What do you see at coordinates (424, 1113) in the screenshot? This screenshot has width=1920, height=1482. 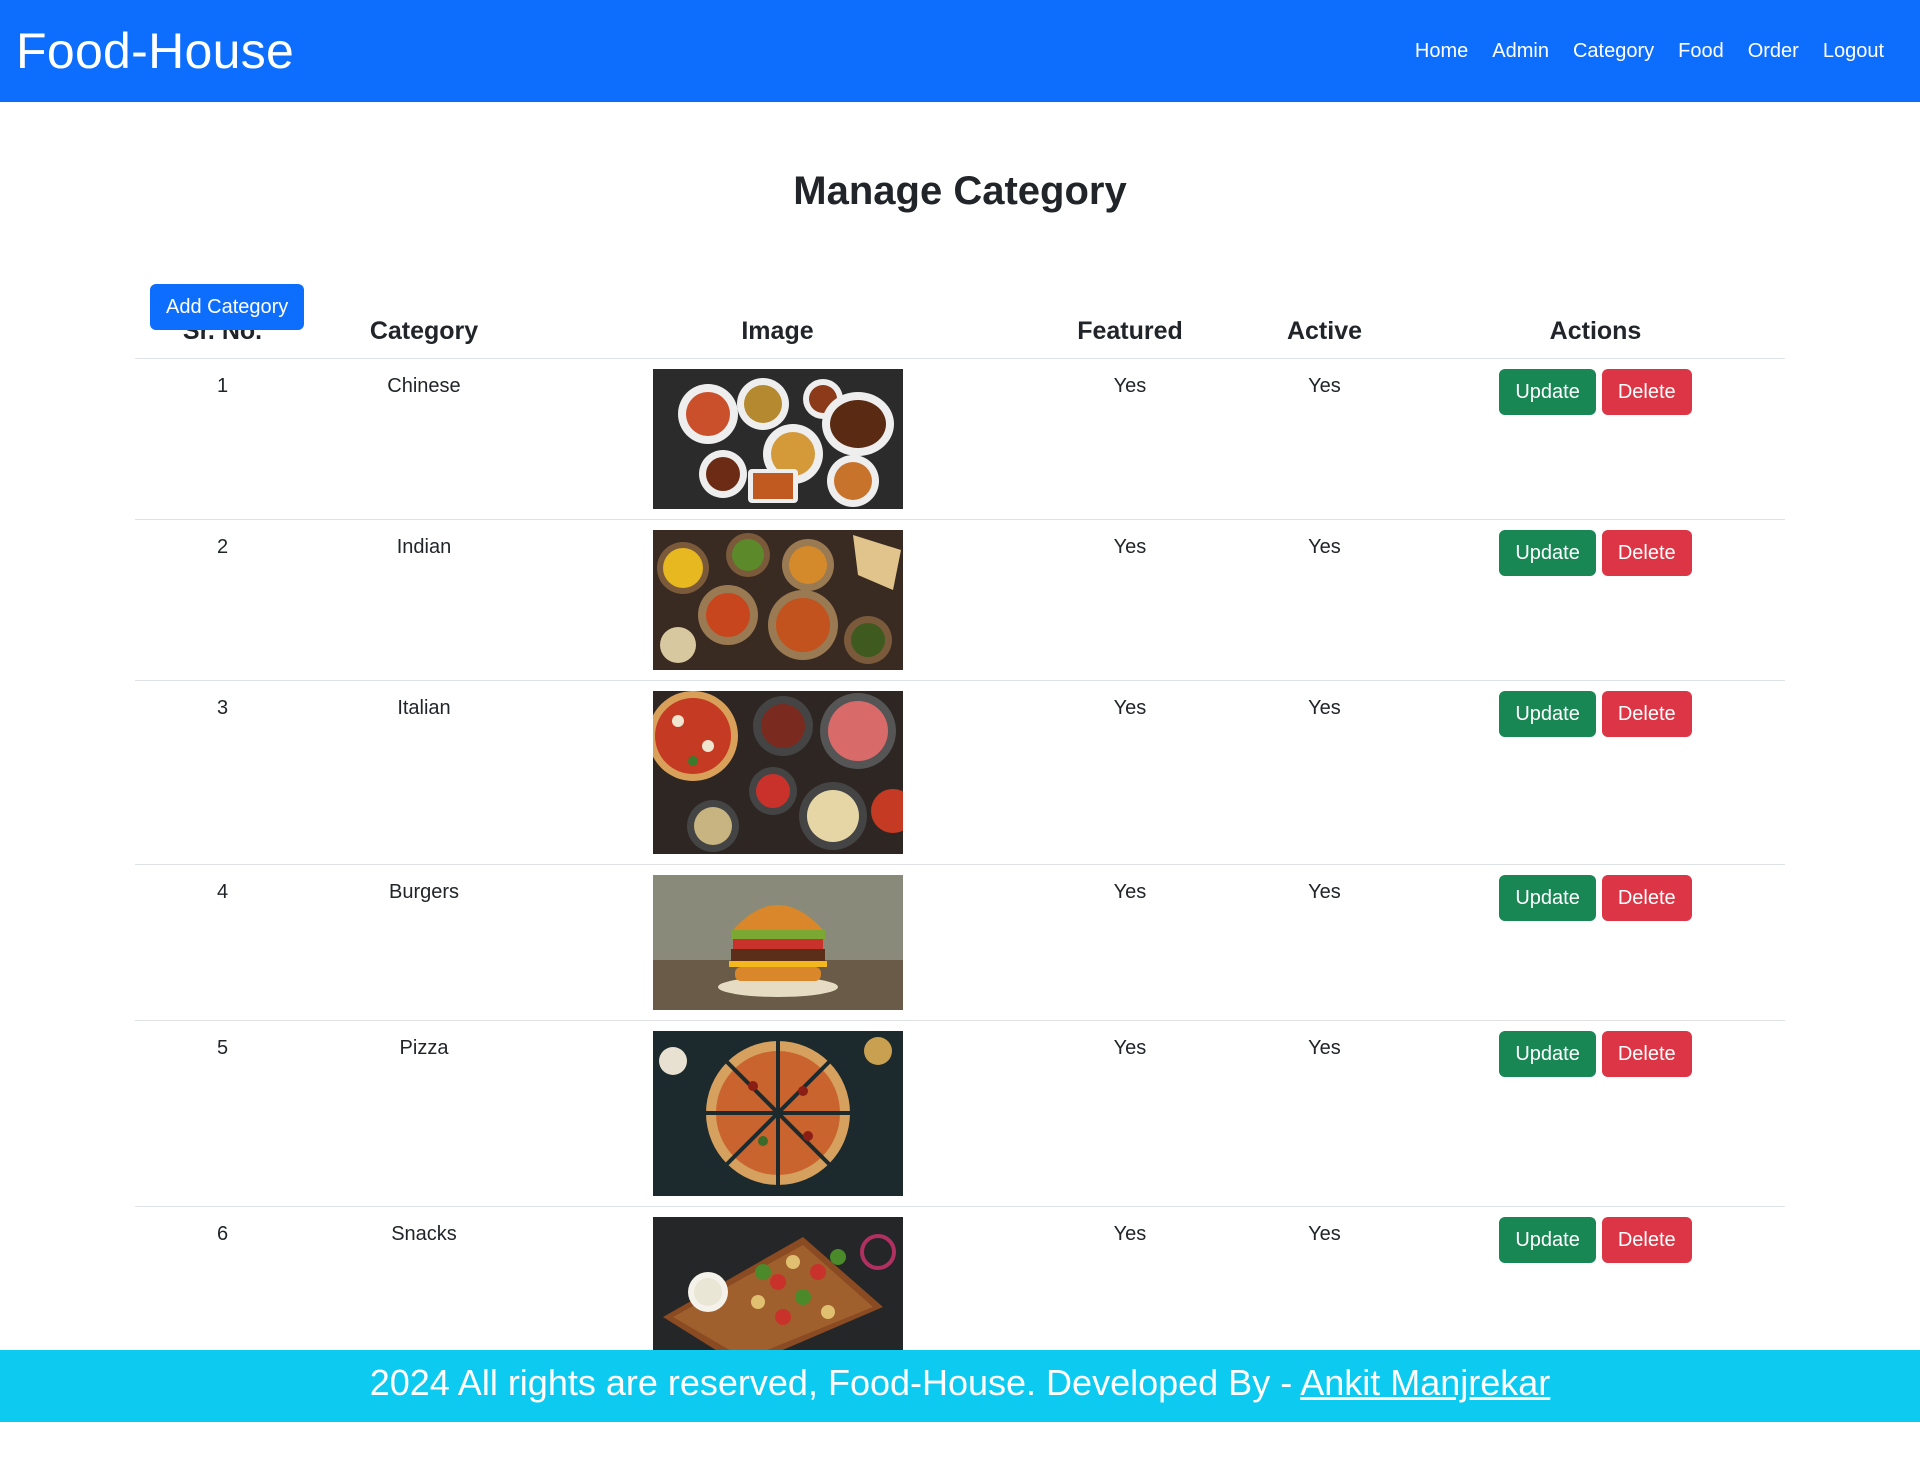 I see `category-name-cell: Pizza` at bounding box center [424, 1113].